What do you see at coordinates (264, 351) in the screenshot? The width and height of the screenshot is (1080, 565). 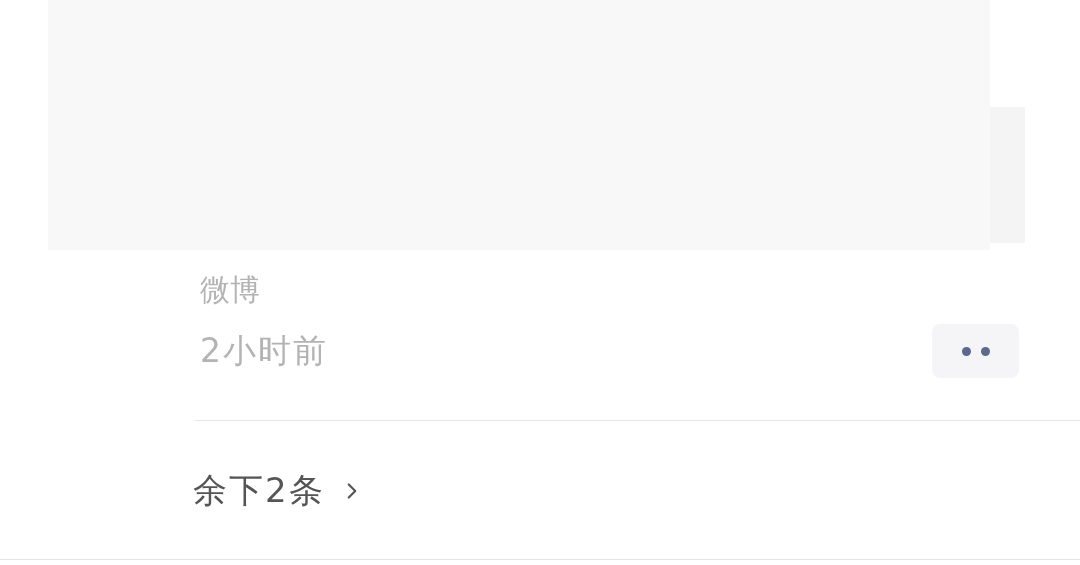 I see `post-time: 2小时前` at bounding box center [264, 351].